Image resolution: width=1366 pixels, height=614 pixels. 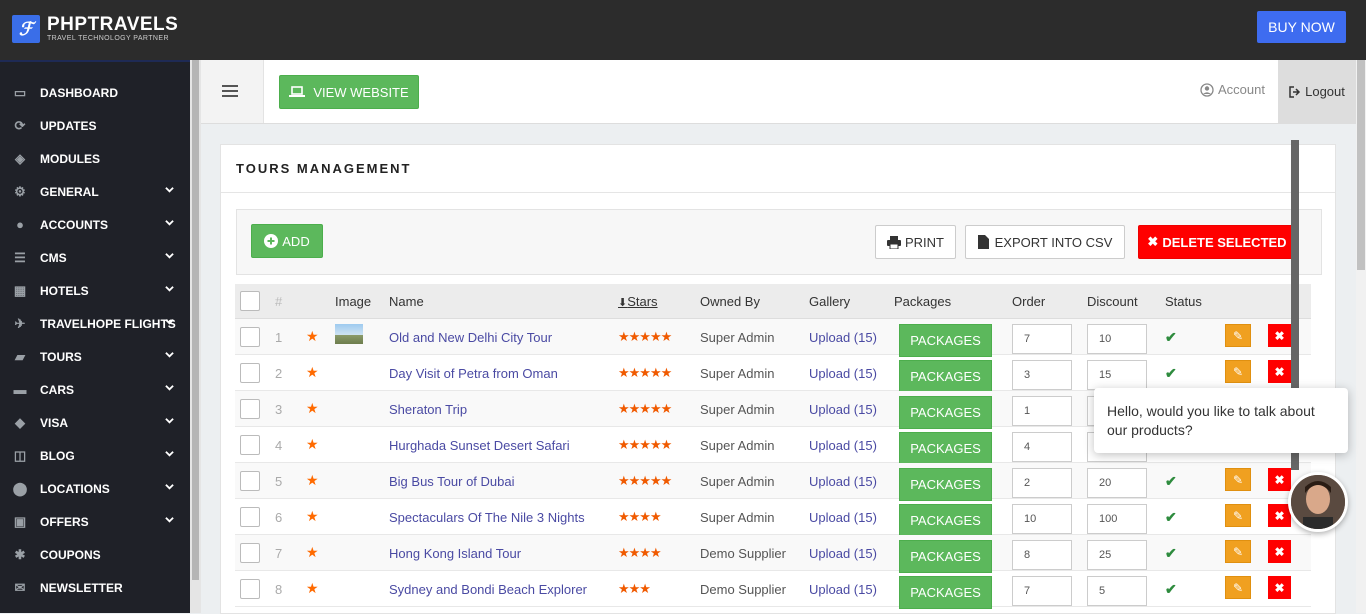 What do you see at coordinates (915, 242) in the screenshot?
I see `print-button: PRINT` at bounding box center [915, 242].